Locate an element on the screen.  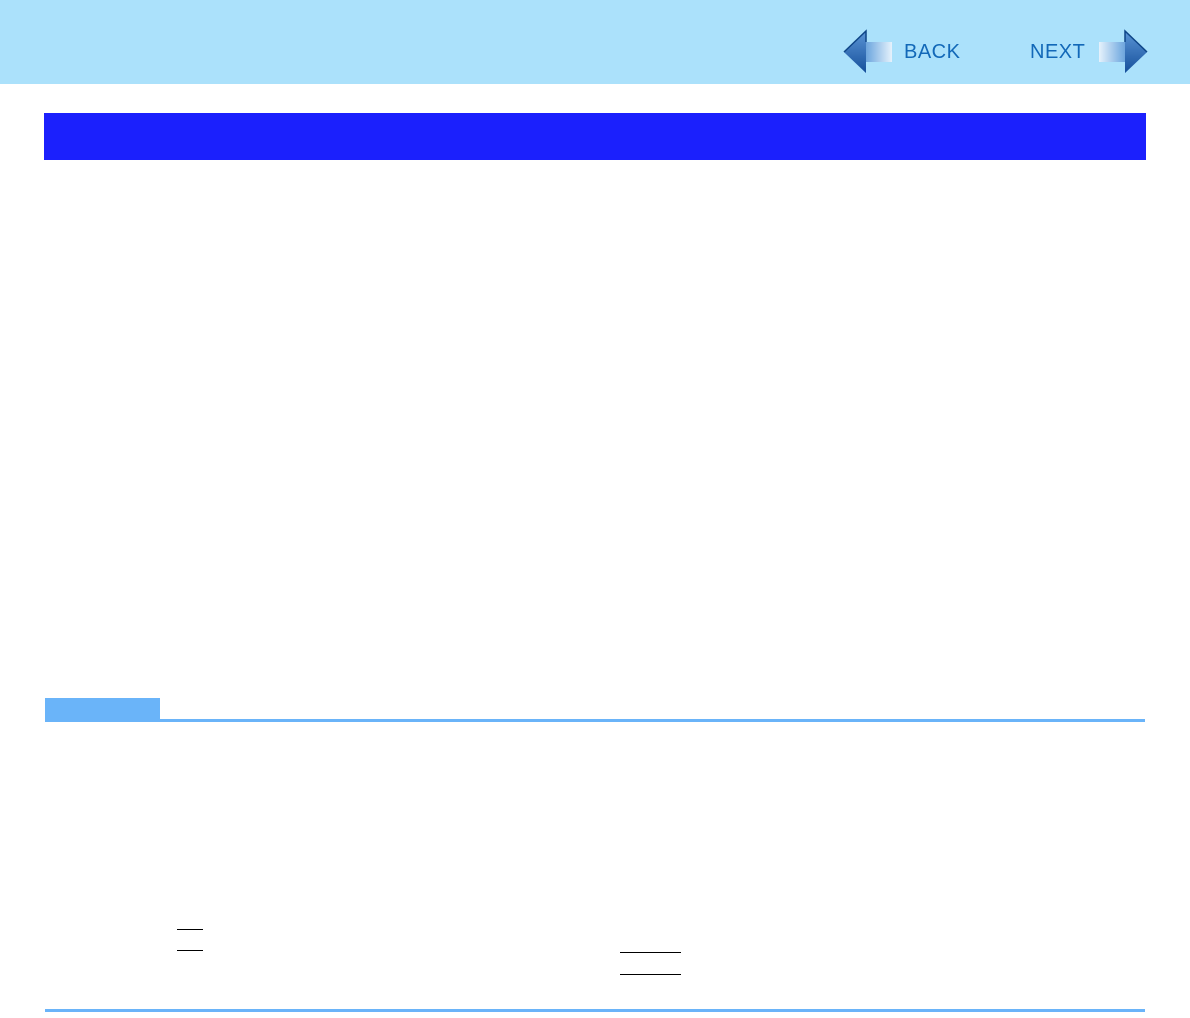
back-button: BACK is located at coordinates (901, 52).